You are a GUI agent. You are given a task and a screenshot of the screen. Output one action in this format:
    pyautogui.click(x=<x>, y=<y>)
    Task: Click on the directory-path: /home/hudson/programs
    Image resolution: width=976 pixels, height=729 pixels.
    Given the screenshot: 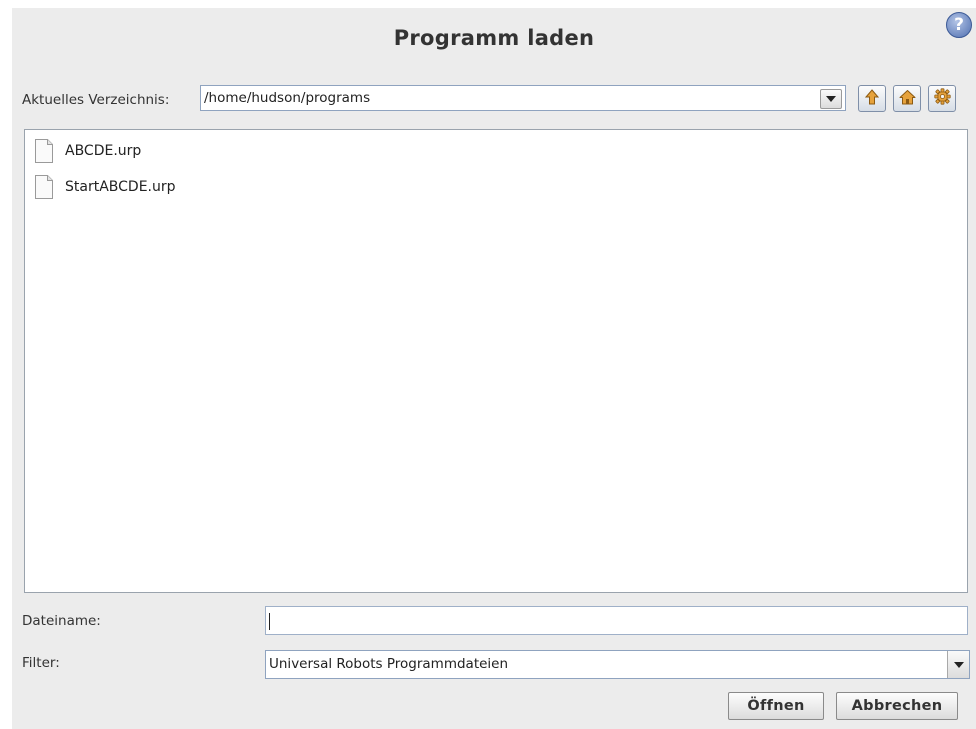 What is the action you would take?
    pyautogui.click(x=287, y=98)
    